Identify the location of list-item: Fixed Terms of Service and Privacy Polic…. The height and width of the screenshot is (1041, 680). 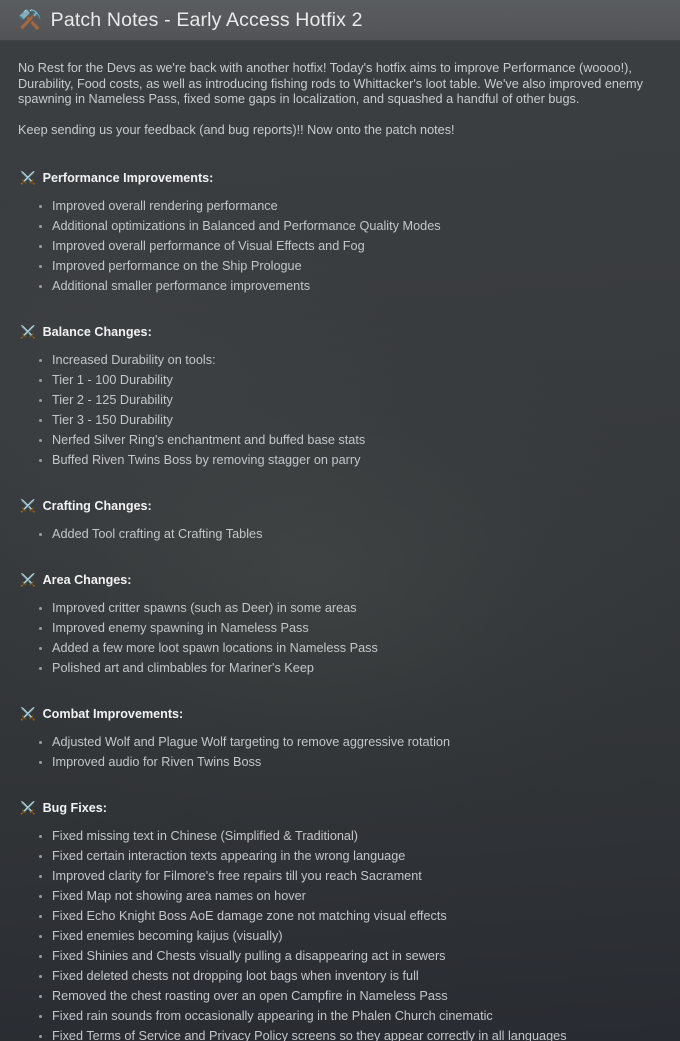
(342, 1033).